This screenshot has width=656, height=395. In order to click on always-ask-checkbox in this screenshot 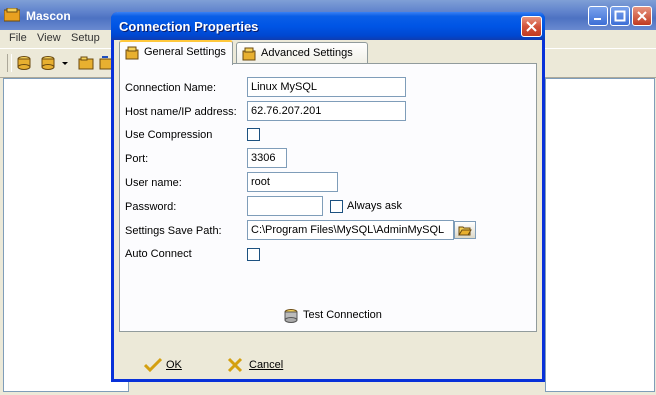, I will do `click(336, 206)`.